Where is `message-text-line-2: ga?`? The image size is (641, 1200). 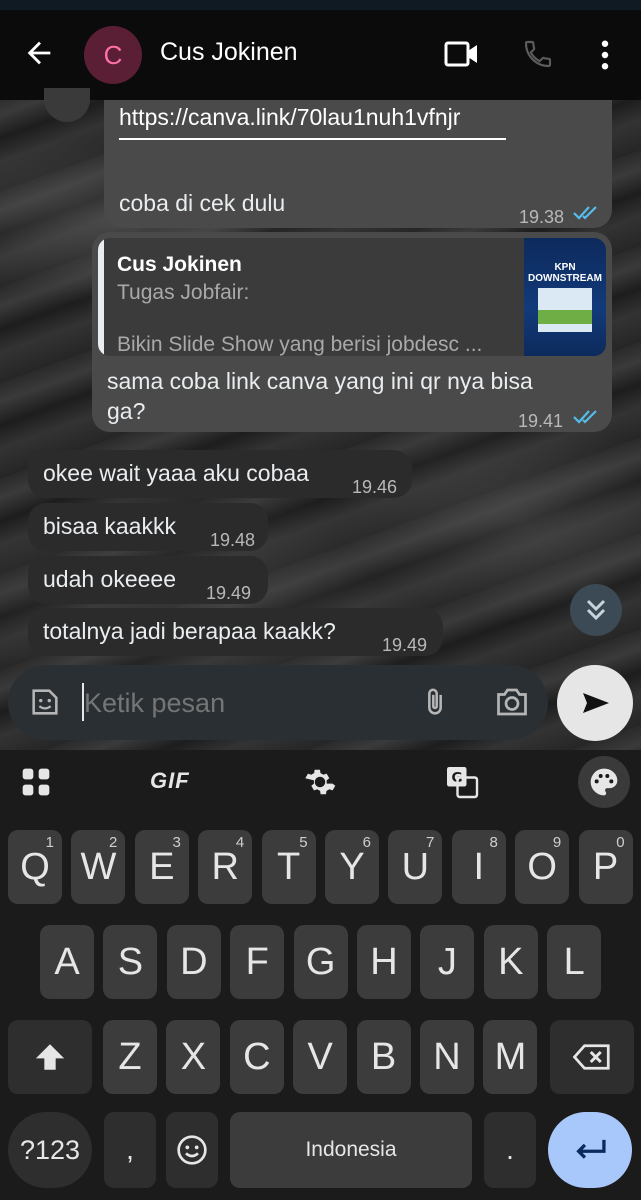 message-text-line-2: ga? is located at coordinates (126, 411).